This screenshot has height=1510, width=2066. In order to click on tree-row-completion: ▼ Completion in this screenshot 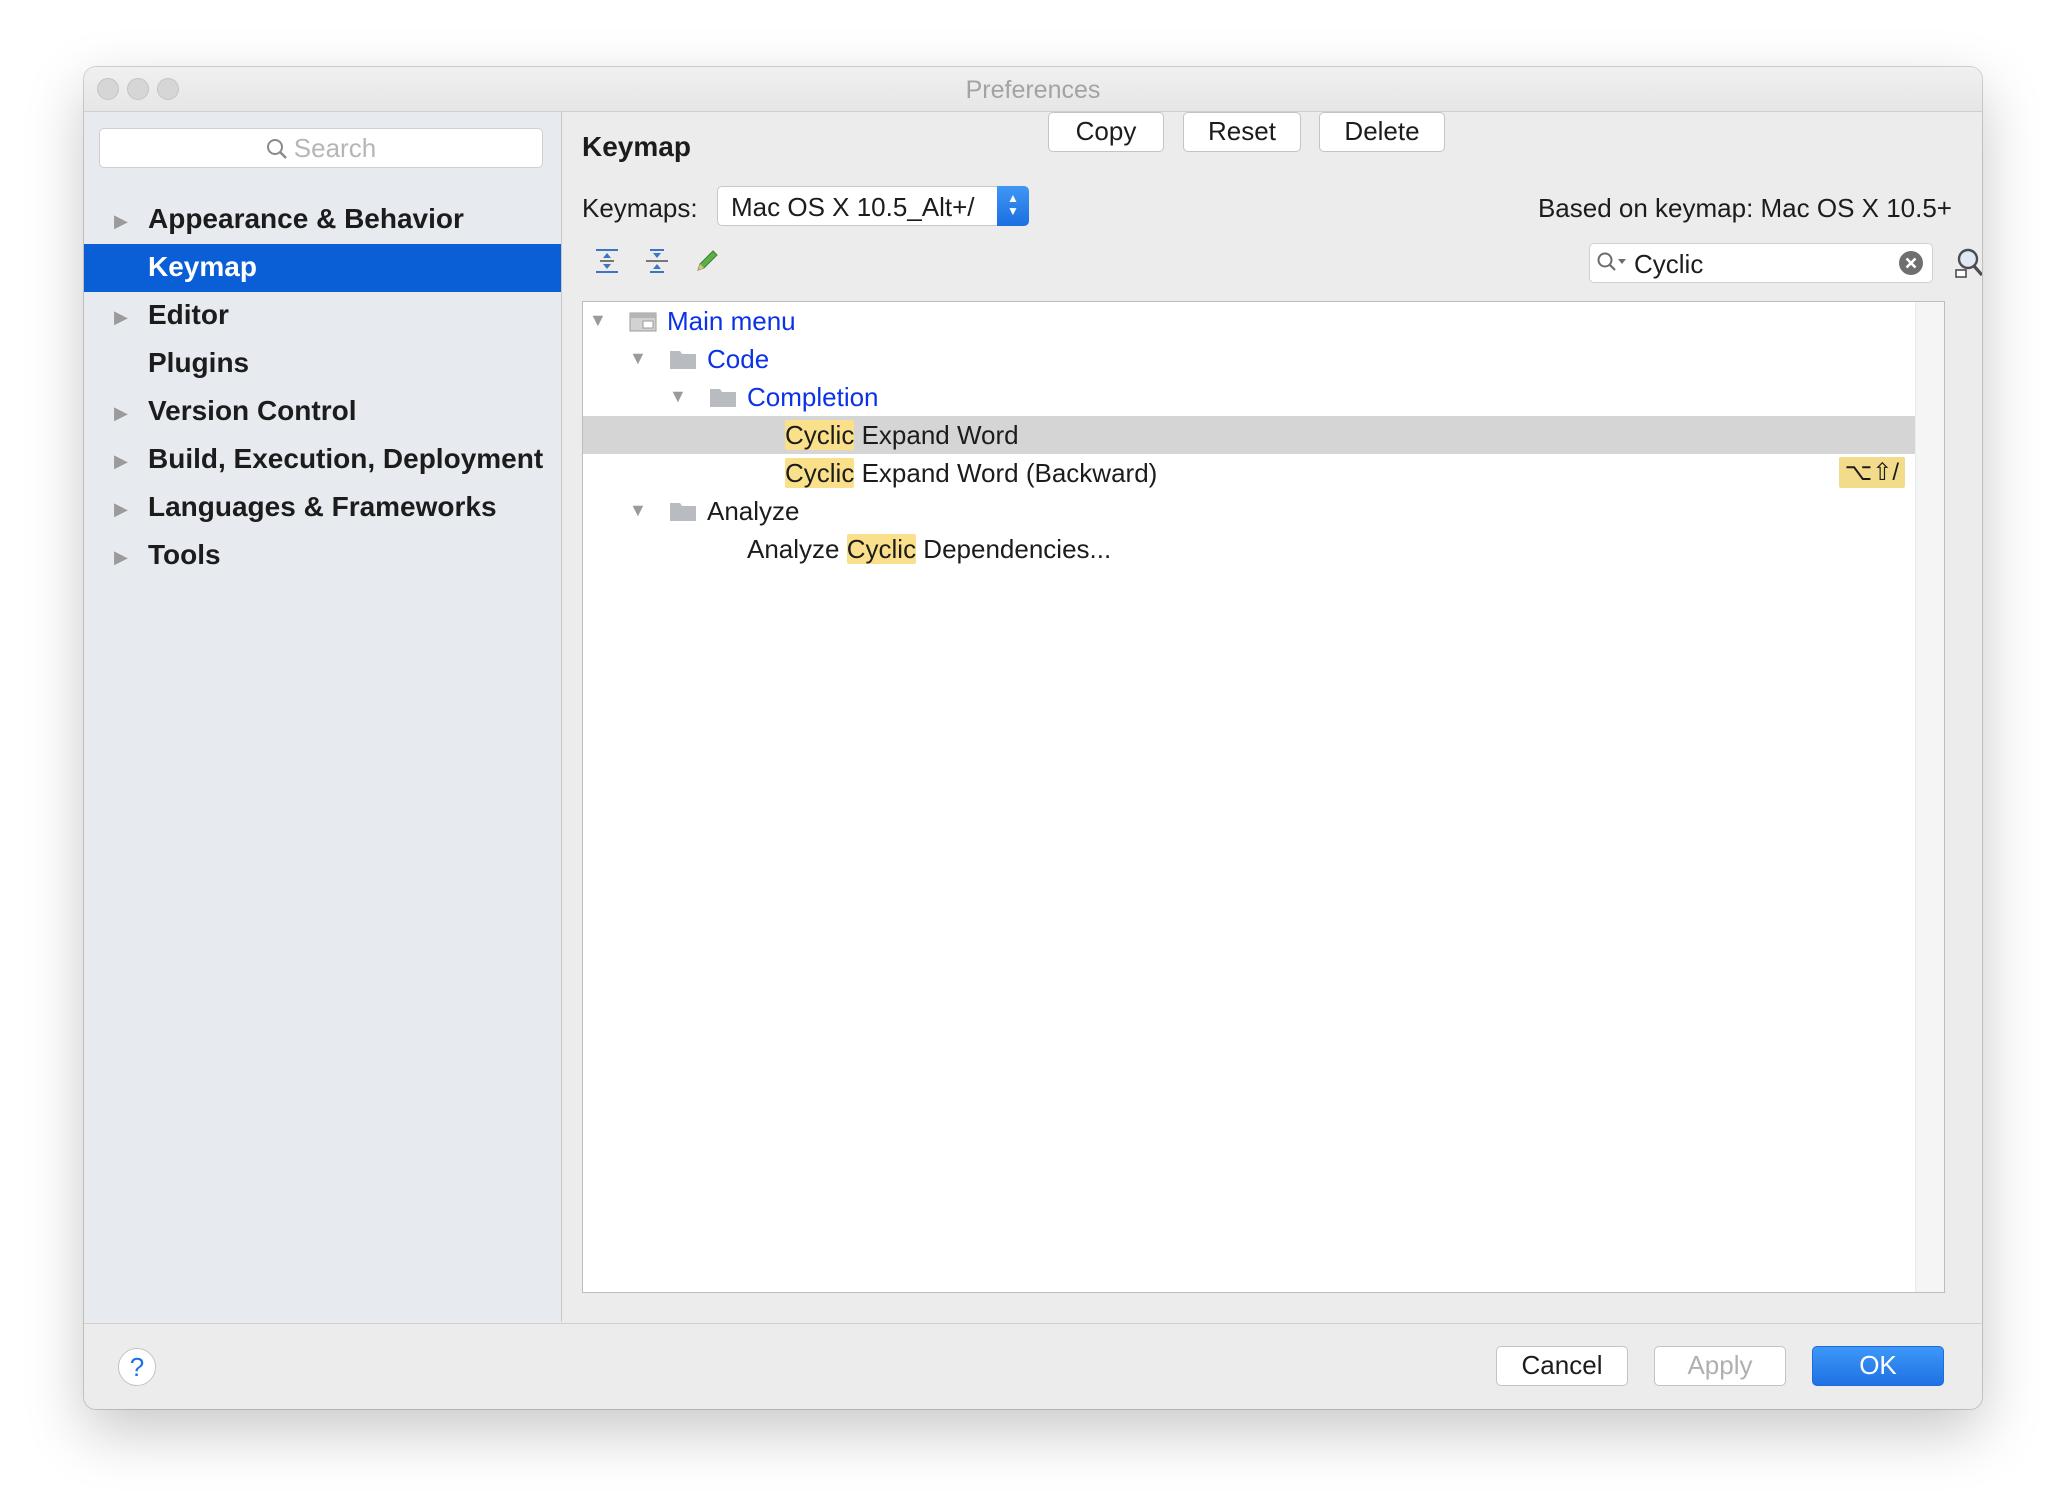, I will do `click(1249, 397)`.